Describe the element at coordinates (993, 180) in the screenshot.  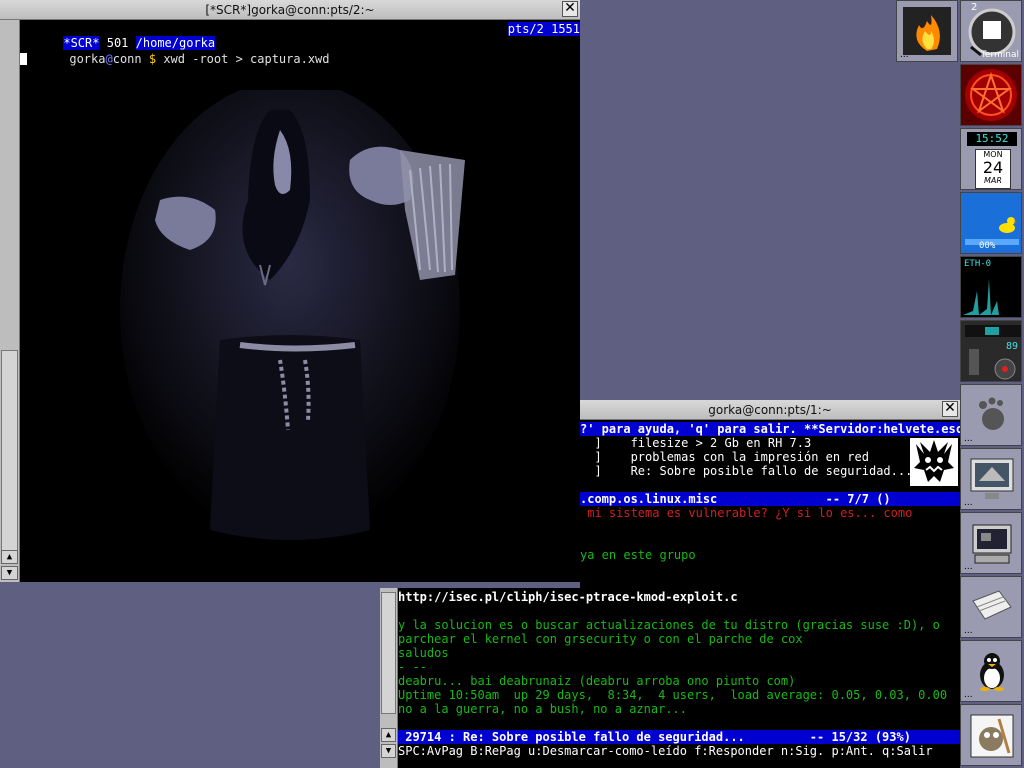
I see `clock-month: MAR` at that location.